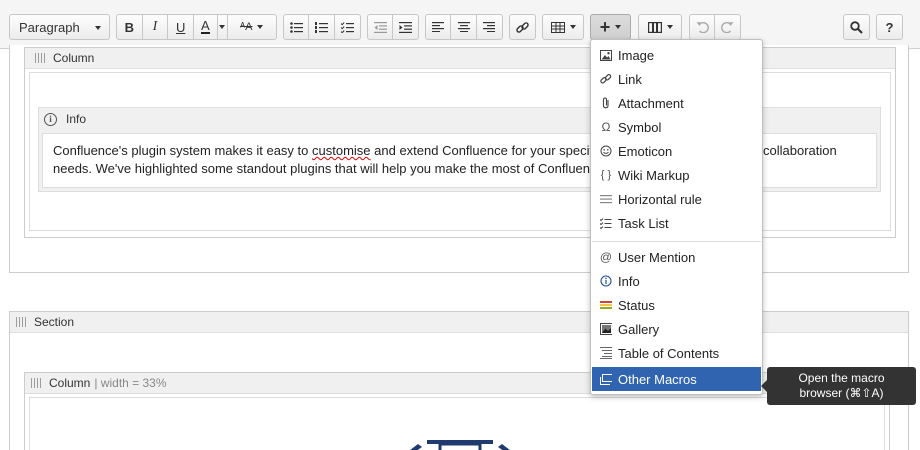 This screenshot has width=920, height=450. What do you see at coordinates (660, 199) in the screenshot?
I see `menu-item-label: Horizontal rule` at bounding box center [660, 199].